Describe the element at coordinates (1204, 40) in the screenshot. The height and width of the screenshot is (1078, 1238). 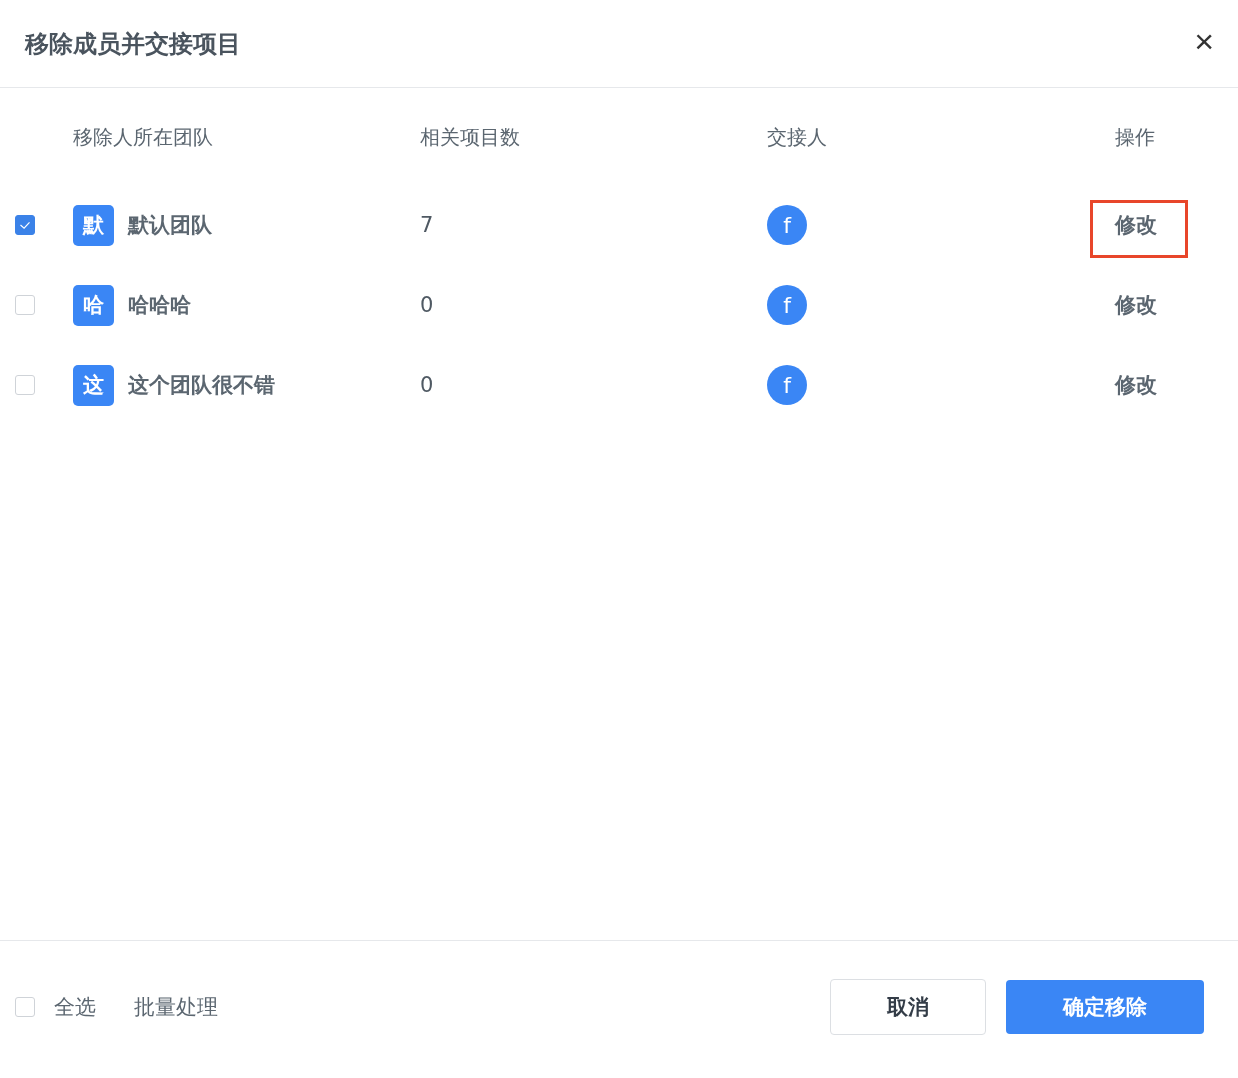
I see `close-button: ×` at that location.